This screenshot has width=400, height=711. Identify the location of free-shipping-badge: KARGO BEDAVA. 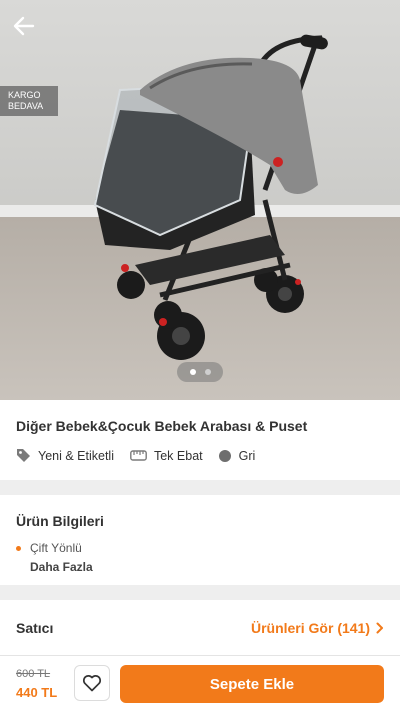
(29, 101).